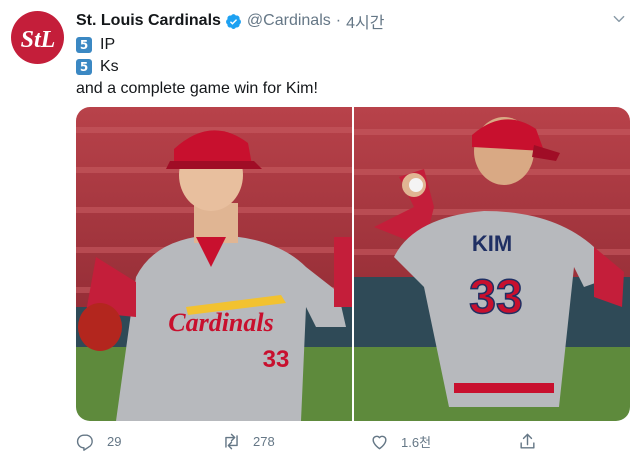  I want to click on reply-icon, so click(84, 442).